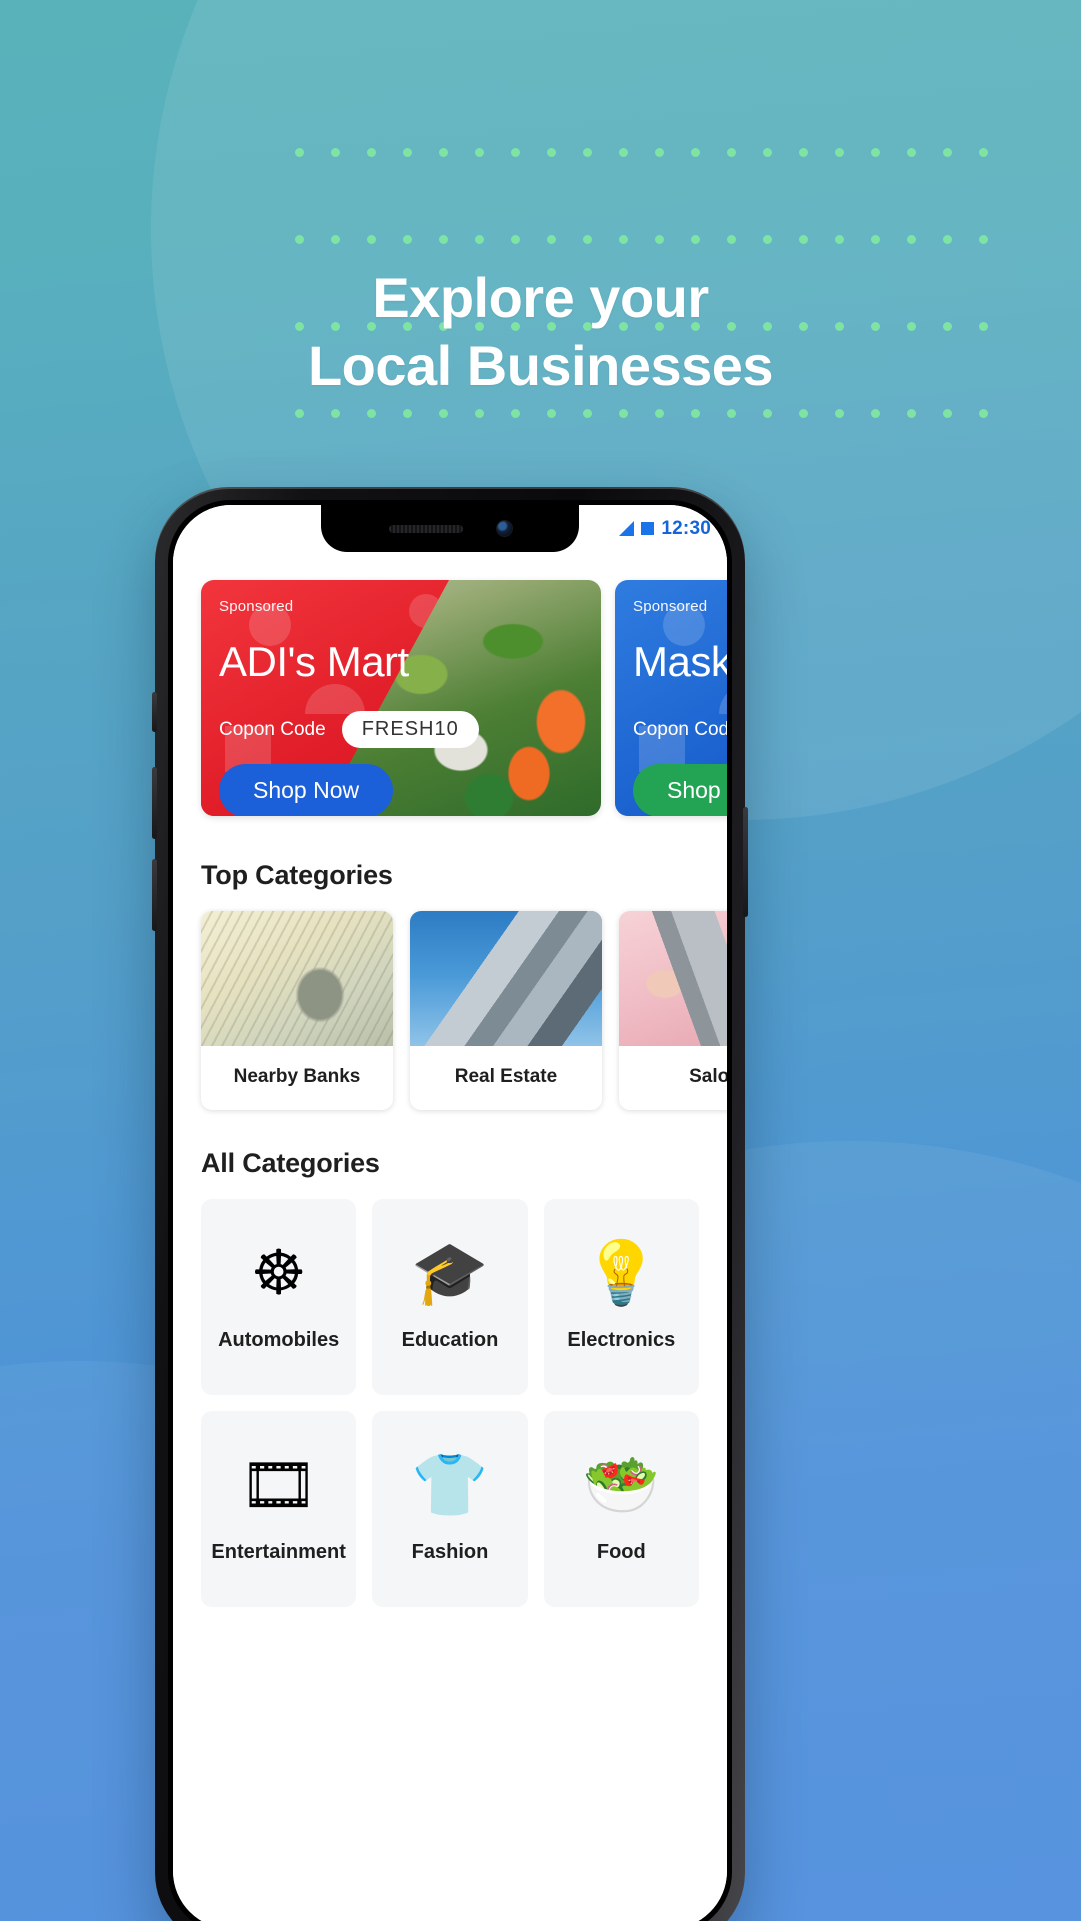 Image resolution: width=1081 pixels, height=1921 pixels. Describe the element at coordinates (450, 1551) in the screenshot. I see `category-label: Fashion` at that location.